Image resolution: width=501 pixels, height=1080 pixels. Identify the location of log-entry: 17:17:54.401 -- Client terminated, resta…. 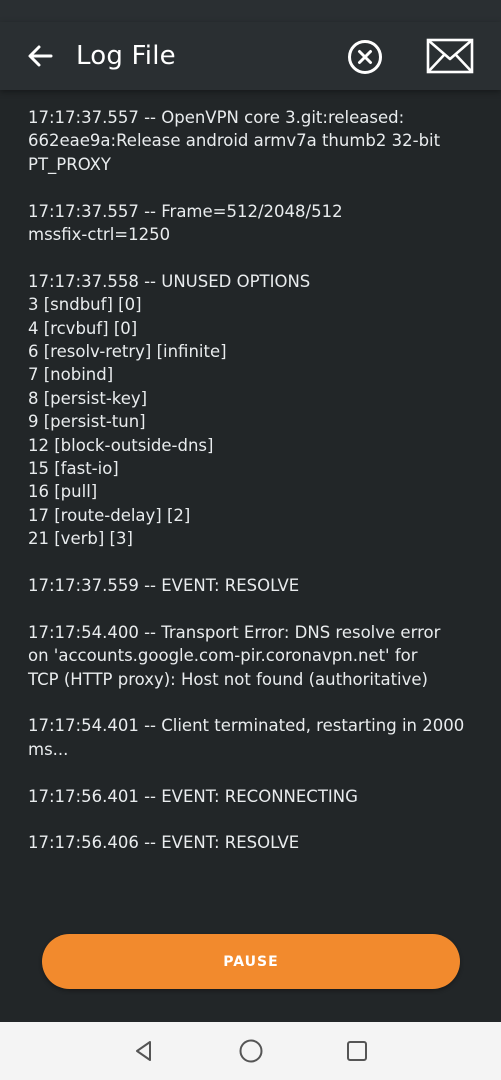
(246, 737).